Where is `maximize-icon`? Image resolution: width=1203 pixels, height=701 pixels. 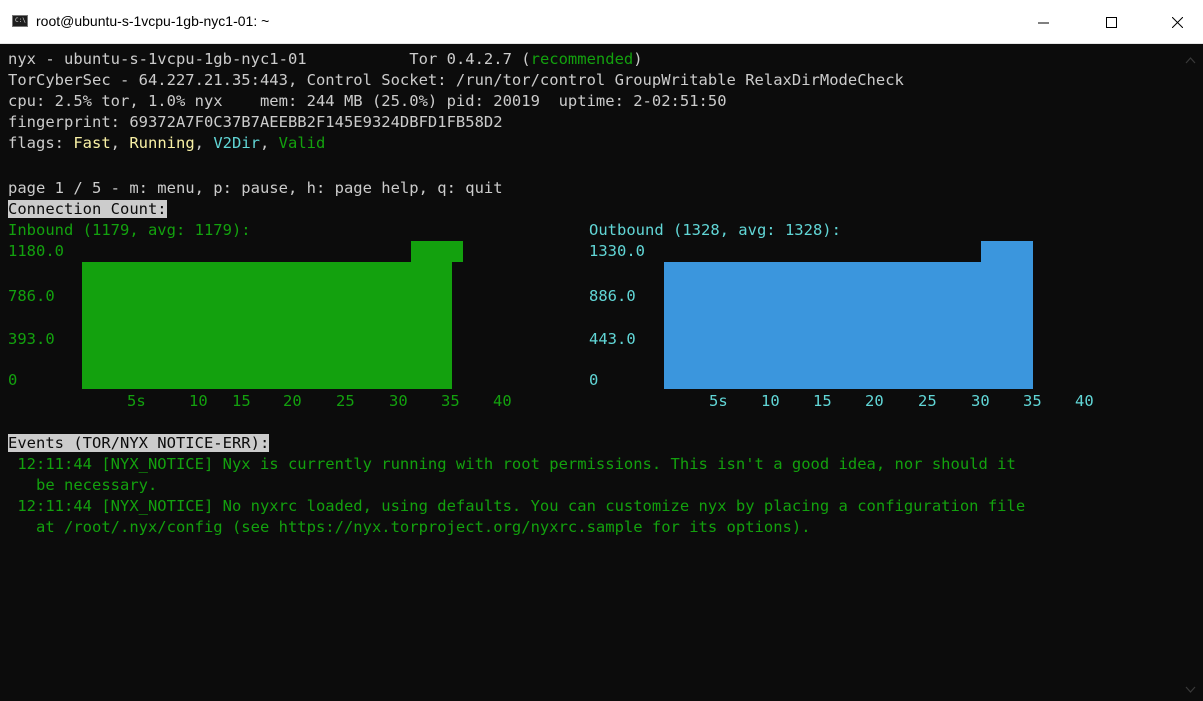
maximize-icon is located at coordinates (1111, 22).